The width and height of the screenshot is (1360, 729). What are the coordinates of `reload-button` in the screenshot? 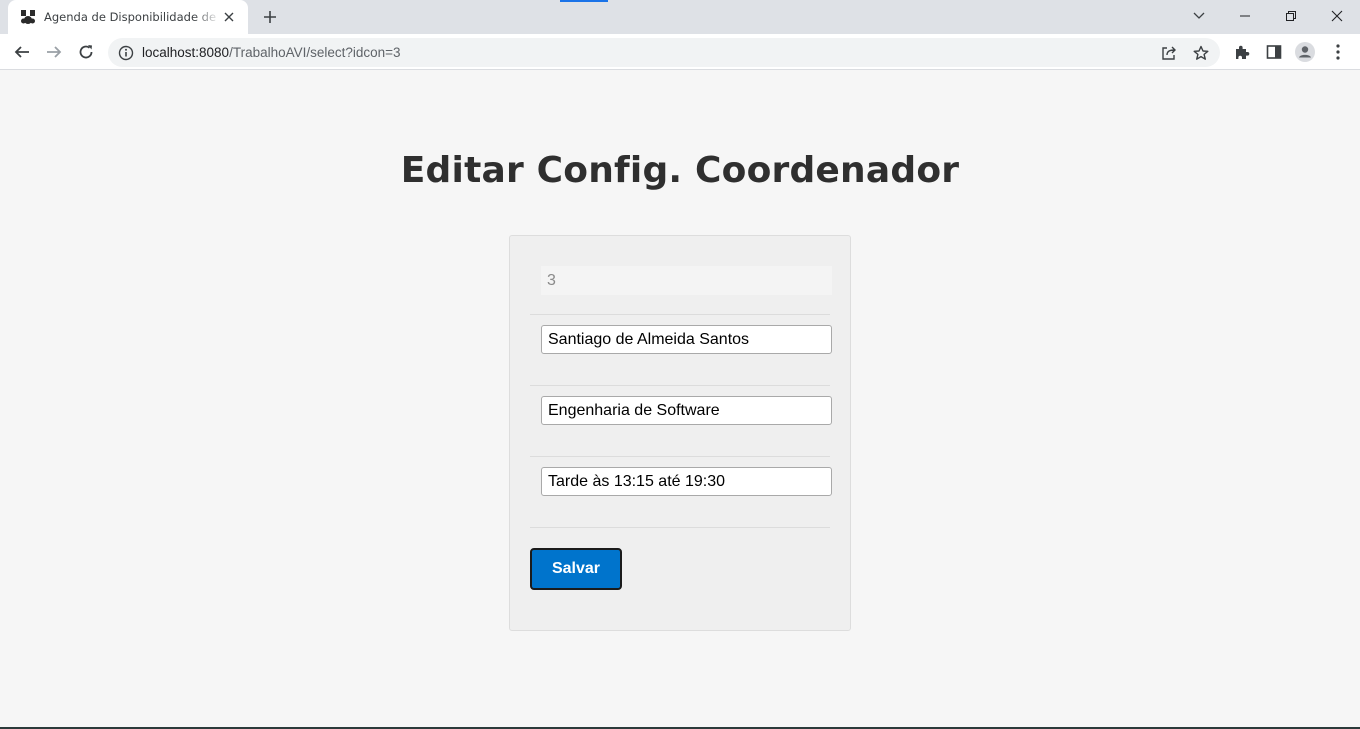 It's located at (86, 52).